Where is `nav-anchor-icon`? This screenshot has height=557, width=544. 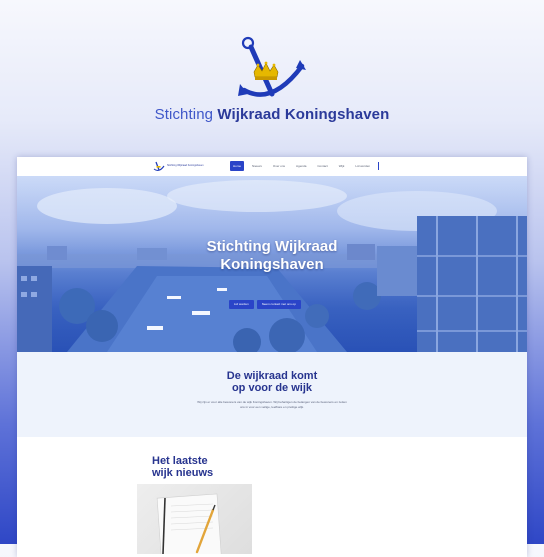 nav-anchor-icon is located at coordinates (159, 166).